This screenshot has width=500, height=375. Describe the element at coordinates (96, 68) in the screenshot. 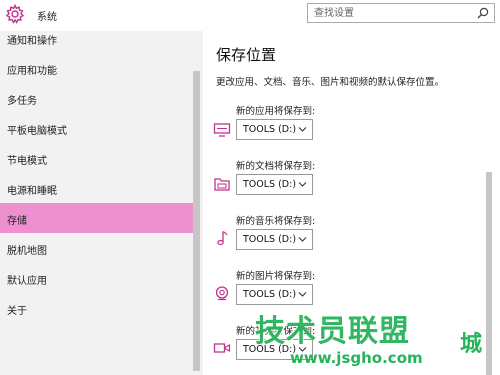

I see `sidebar-item-apps: 应用和功能` at that location.